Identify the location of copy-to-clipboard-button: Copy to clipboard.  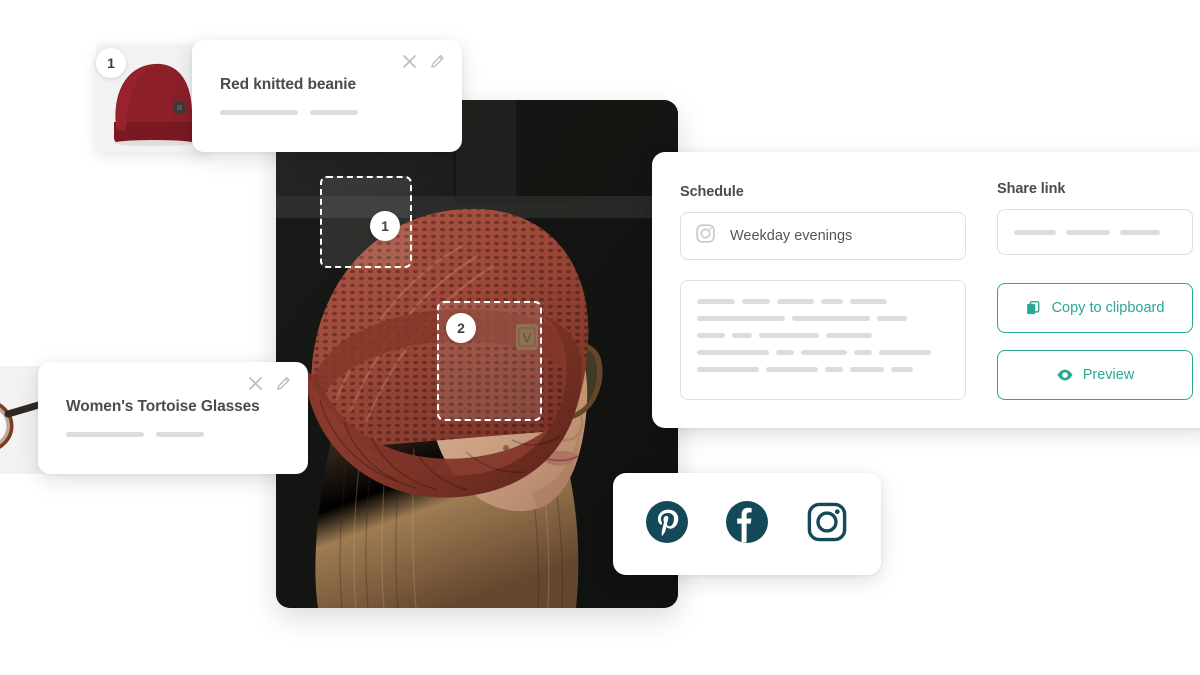
(1095, 308).